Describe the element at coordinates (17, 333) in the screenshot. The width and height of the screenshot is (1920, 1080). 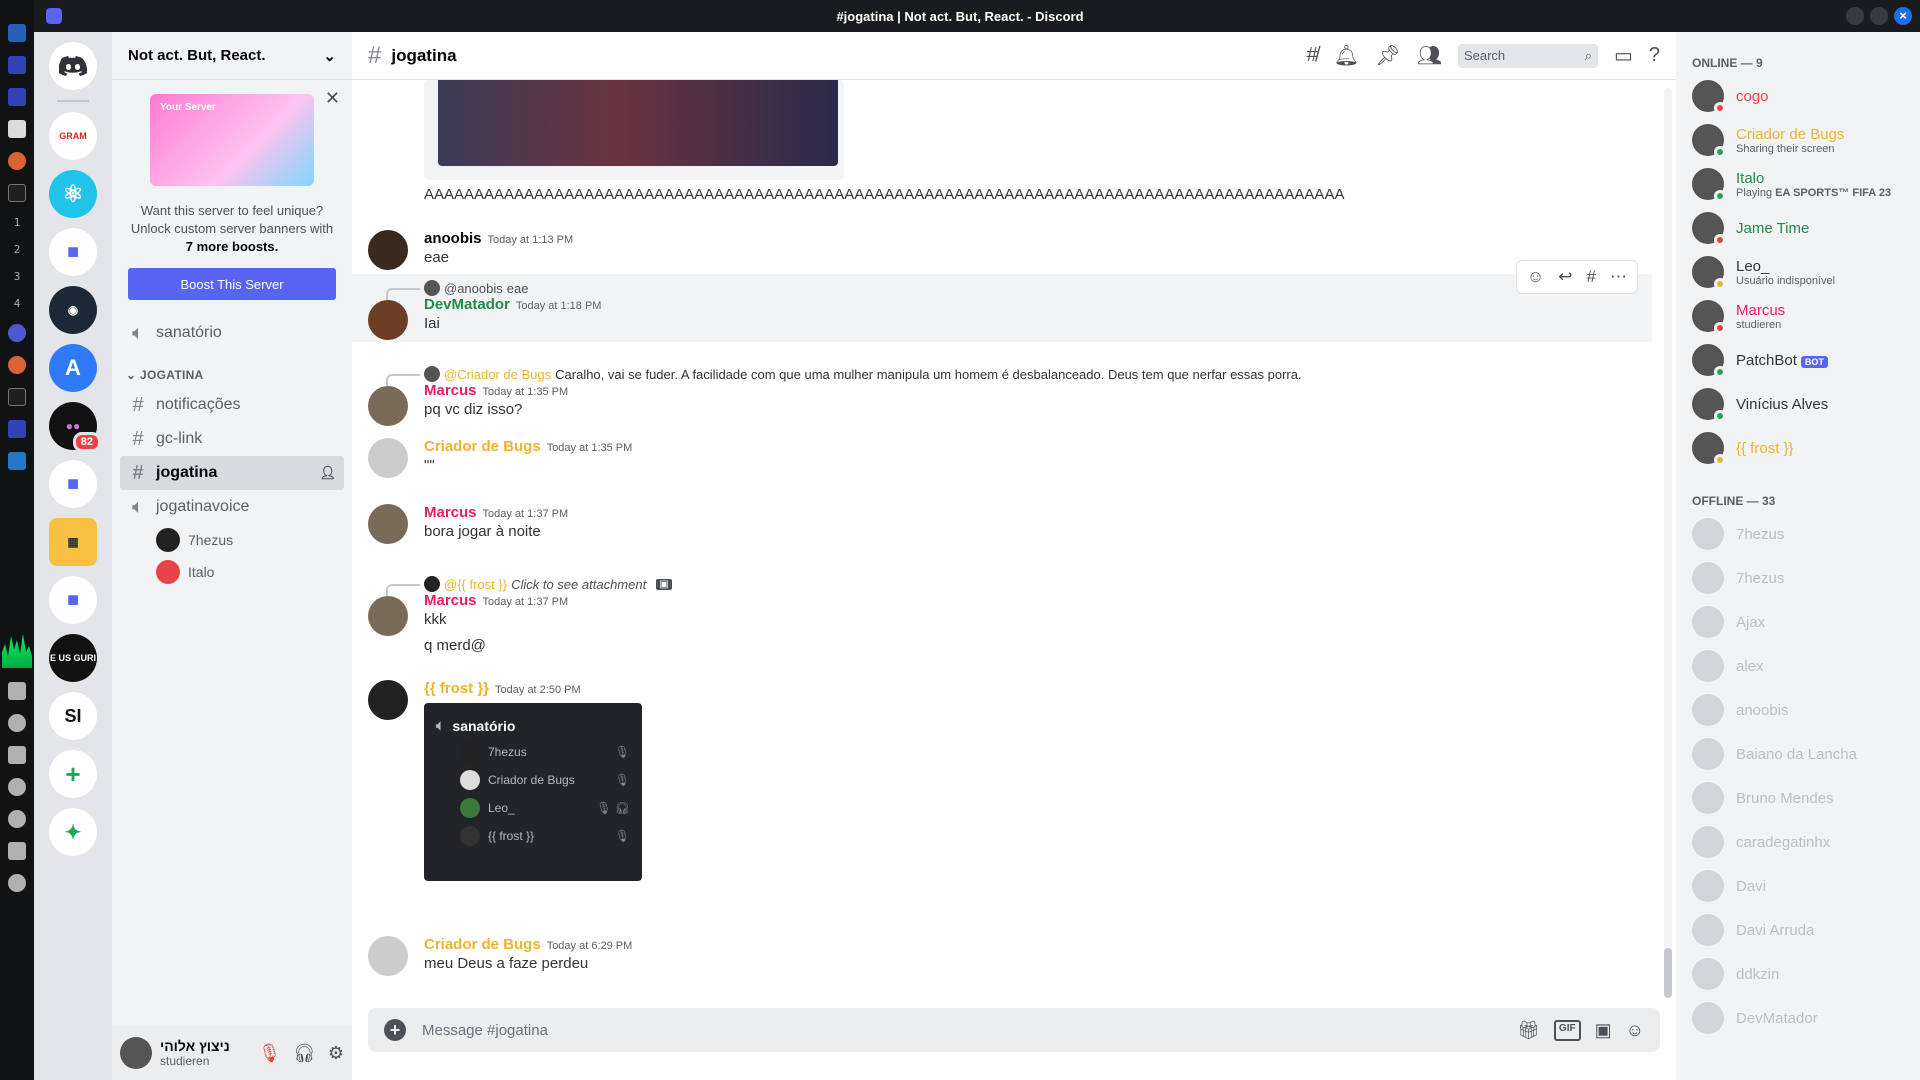
I see `discord-taskbar-icon` at that location.